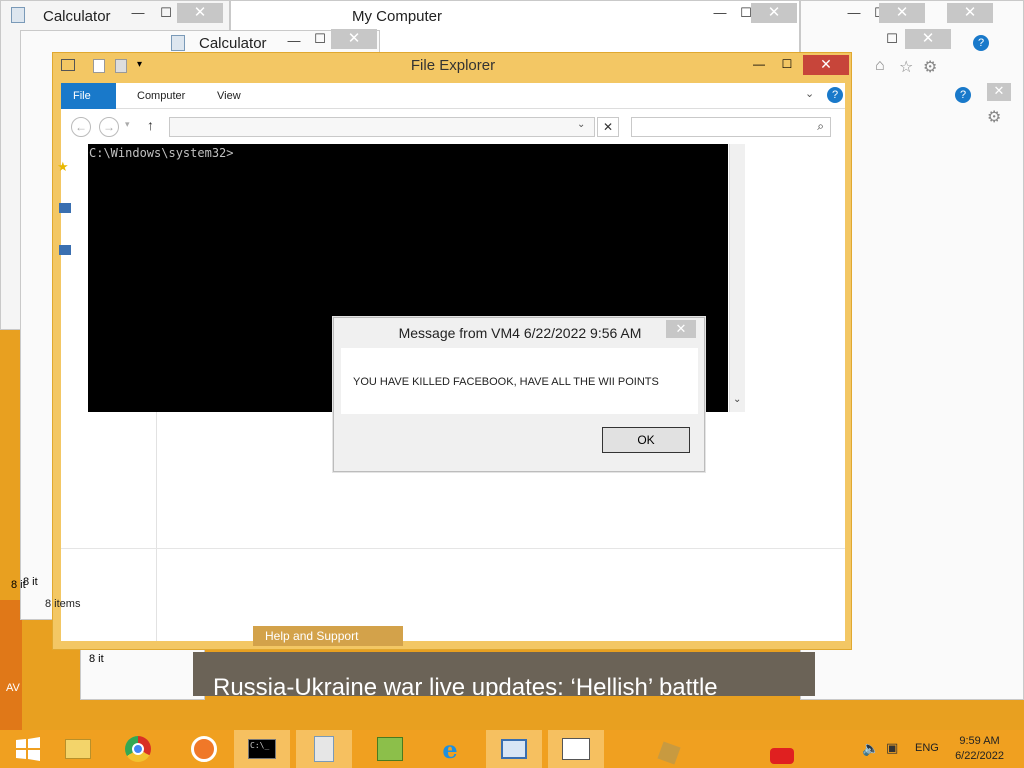 This screenshot has width=1024, height=768. I want to click on cmd-icon: C:\_, so click(262, 749).